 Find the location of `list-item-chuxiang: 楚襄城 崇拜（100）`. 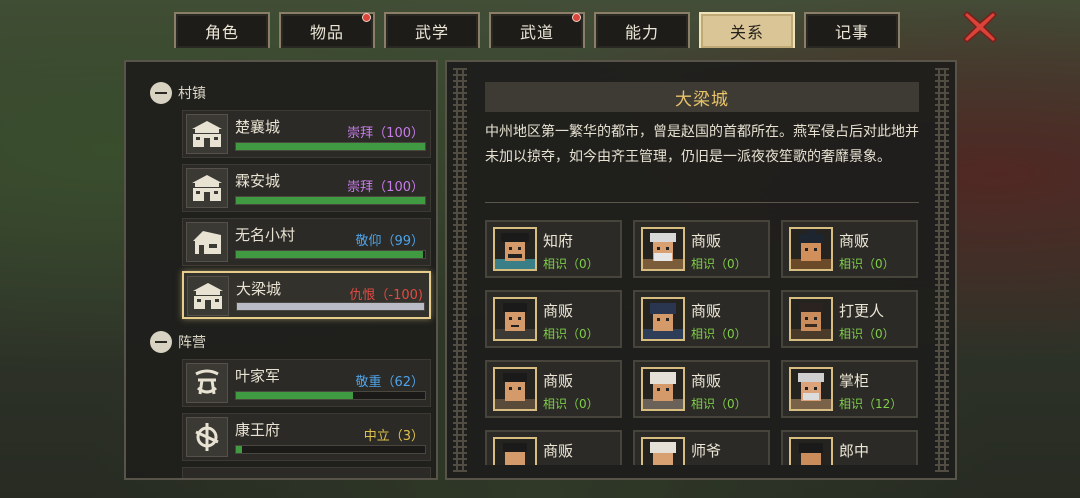

list-item-chuxiang: 楚襄城 崇拜（100） is located at coordinates (306, 134).